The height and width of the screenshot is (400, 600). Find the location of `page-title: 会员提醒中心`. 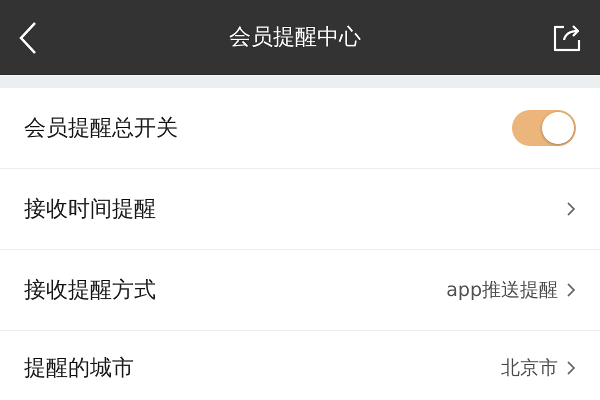

page-title: 会员提醒中心 is located at coordinates (295, 38).